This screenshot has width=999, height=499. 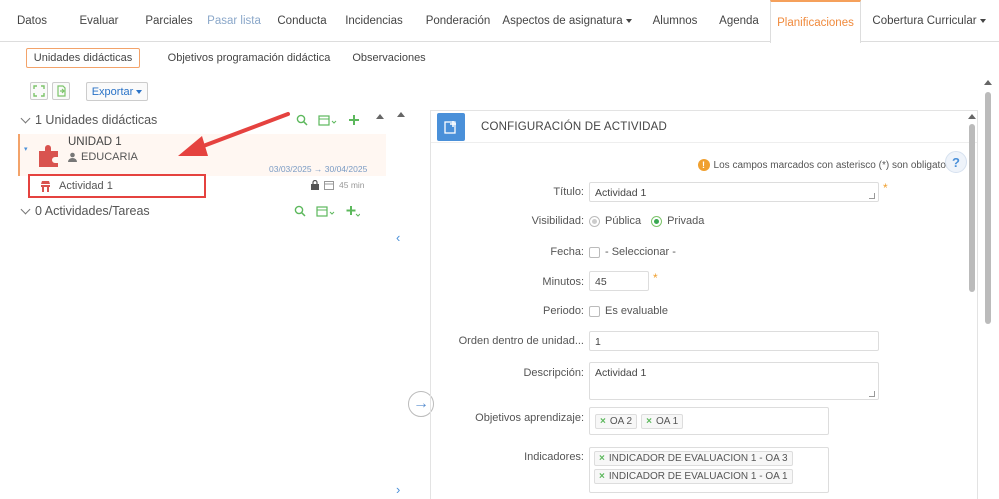 What do you see at coordinates (568, 192) in the screenshot?
I see `titulo-label: Título:` at bounding box center [568, 192].